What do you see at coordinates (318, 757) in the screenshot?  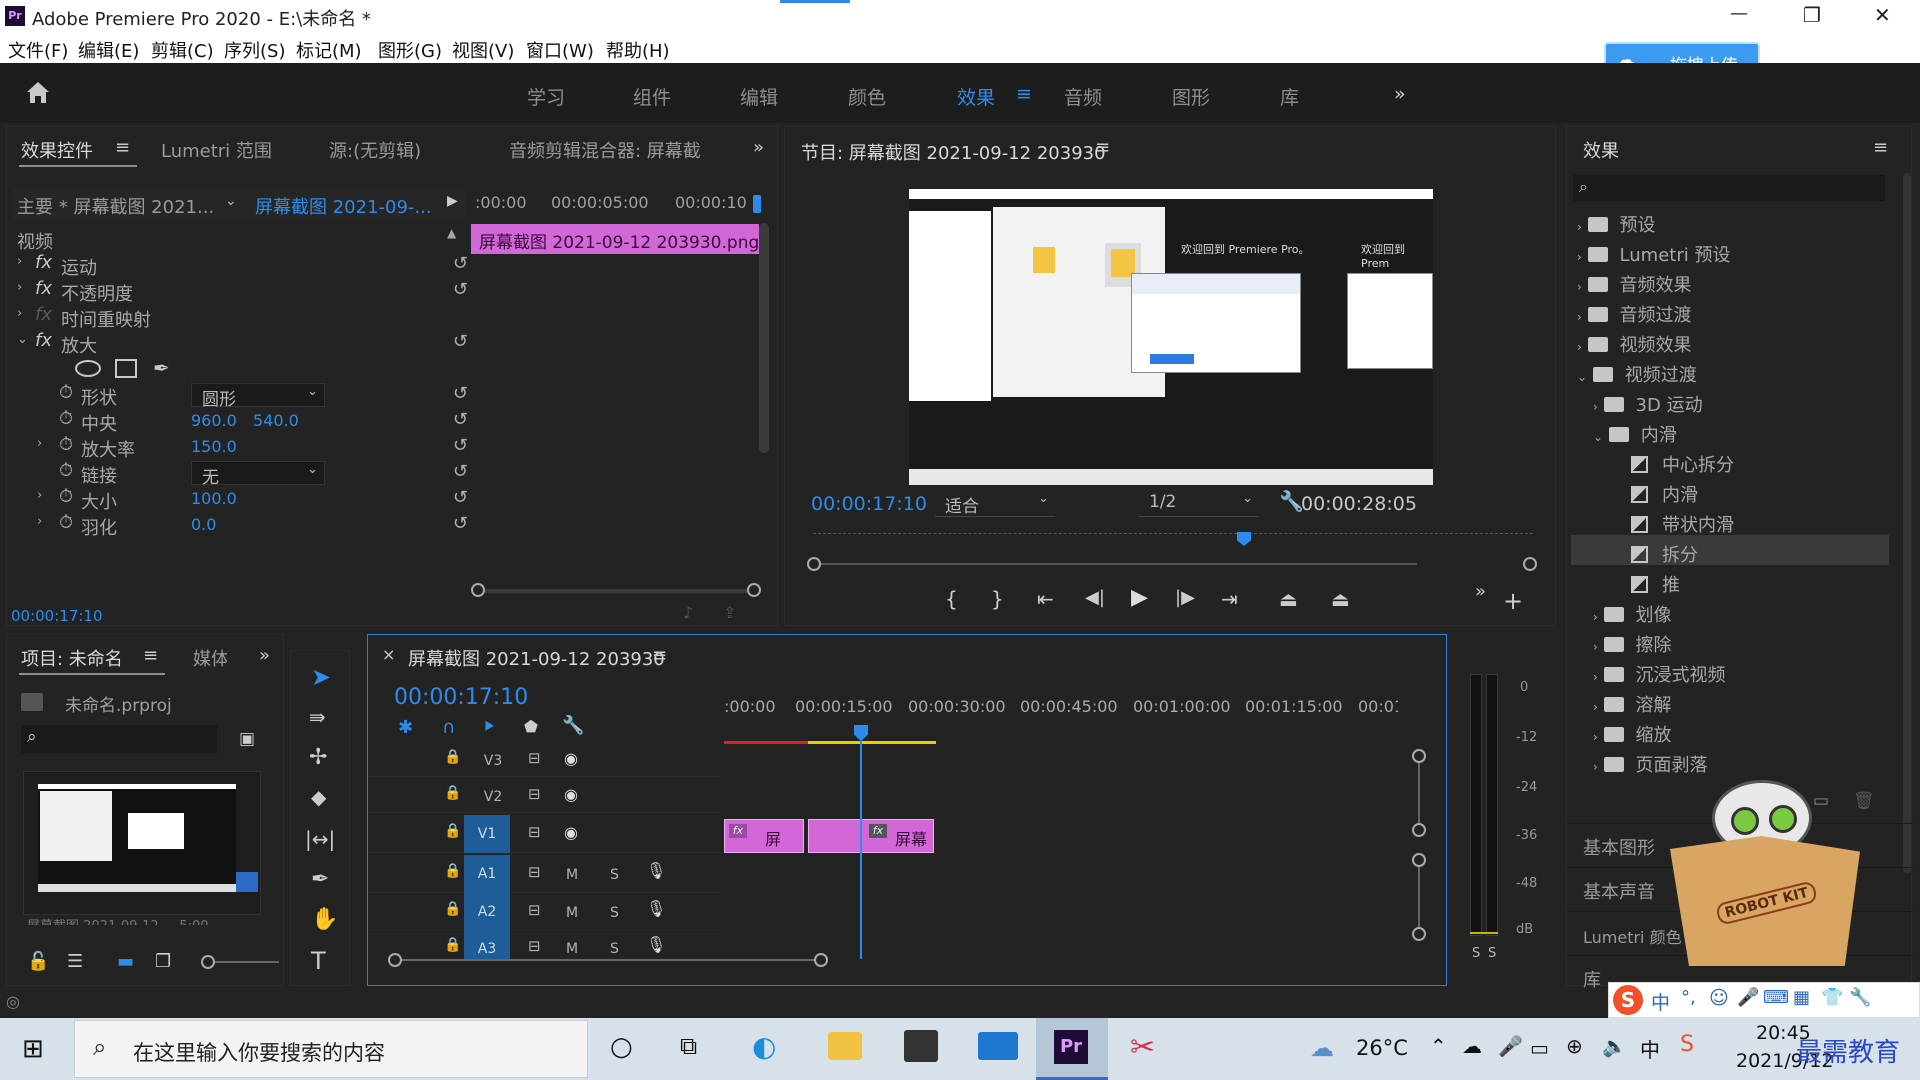 I see `ripple-edit-tool-icon: ✢` at bounding box center [318, 757].